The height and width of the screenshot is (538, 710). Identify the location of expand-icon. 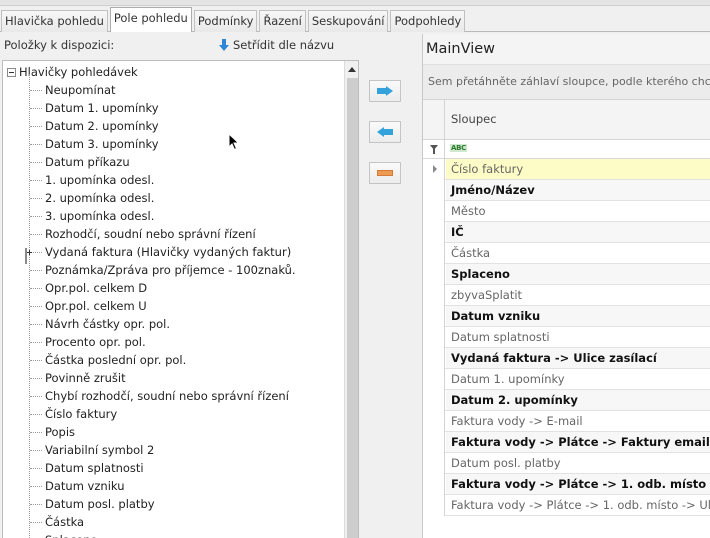
(28, 256).